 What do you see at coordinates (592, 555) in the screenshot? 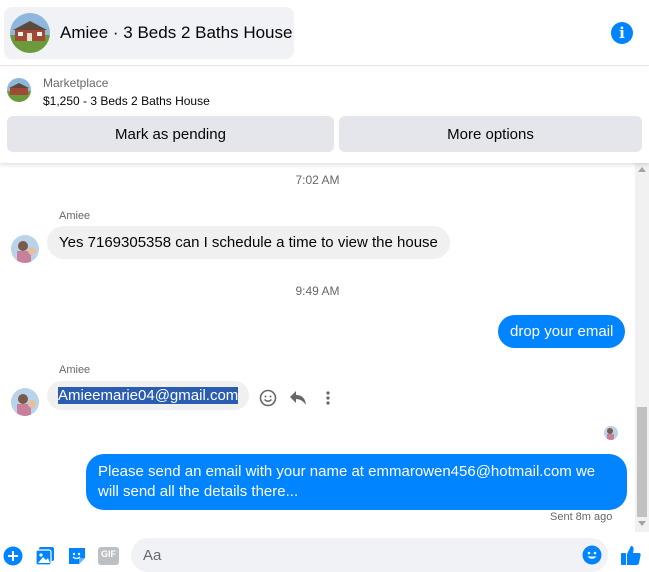
I see `emoji-icon` at bounding box center [592, 555].